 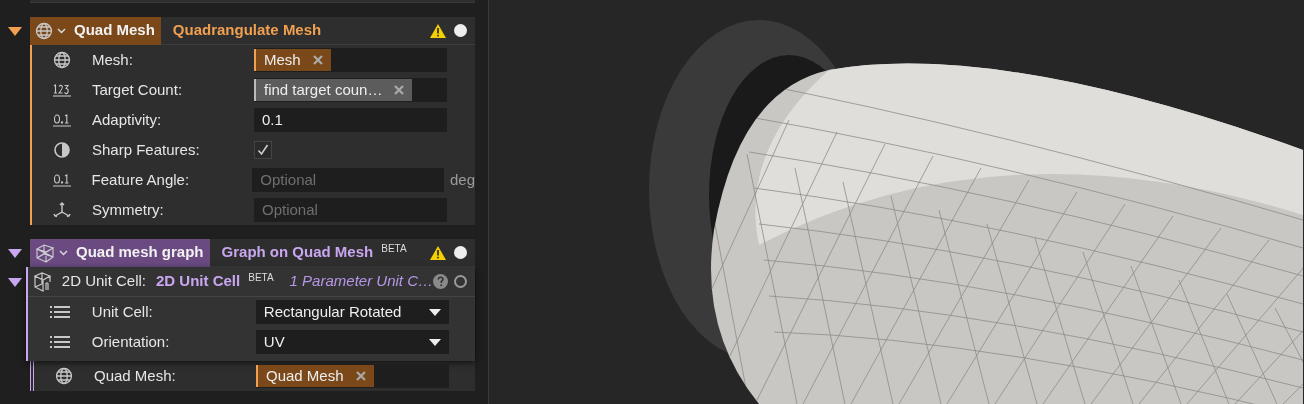 I want to click on parameter-label: Quad Mesh:, so click(x=135, y=375).